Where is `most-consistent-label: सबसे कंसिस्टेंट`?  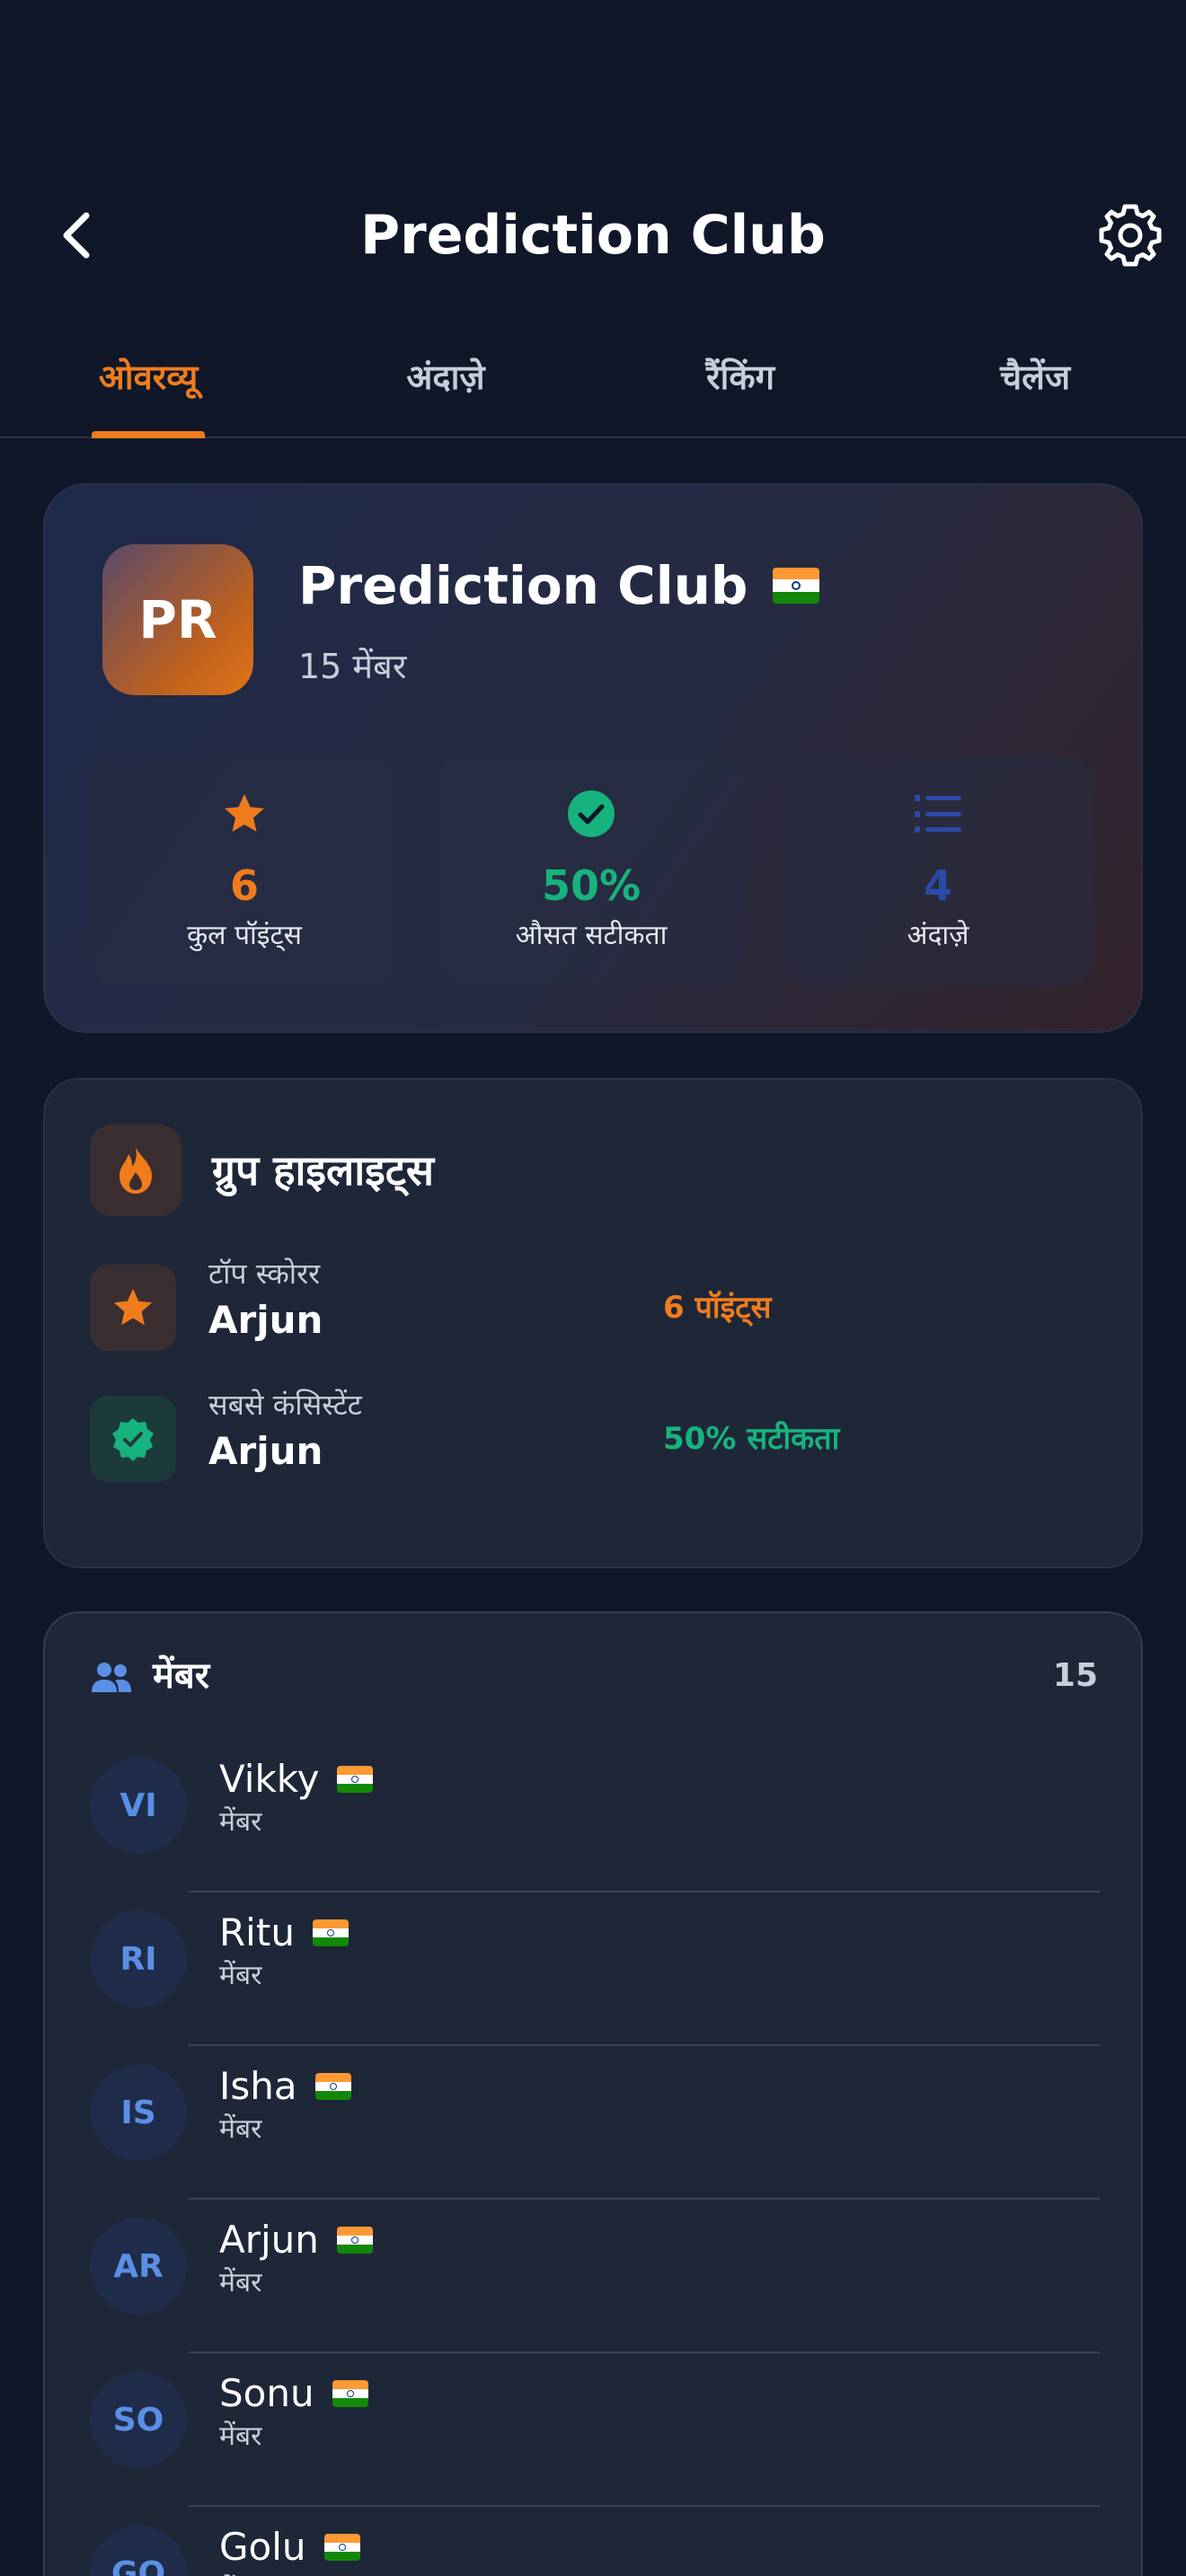 most-consistent-label: सबसे कंसिस्टेंट is located at coordinates (285, 1405).